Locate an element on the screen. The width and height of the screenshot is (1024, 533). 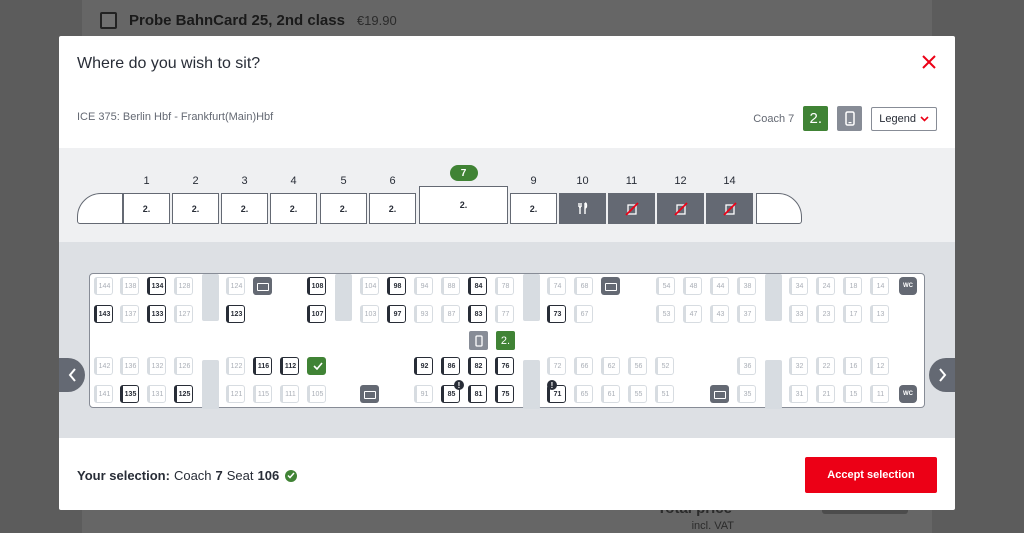
seat-72: 72 is located at coordinates (556, 366).